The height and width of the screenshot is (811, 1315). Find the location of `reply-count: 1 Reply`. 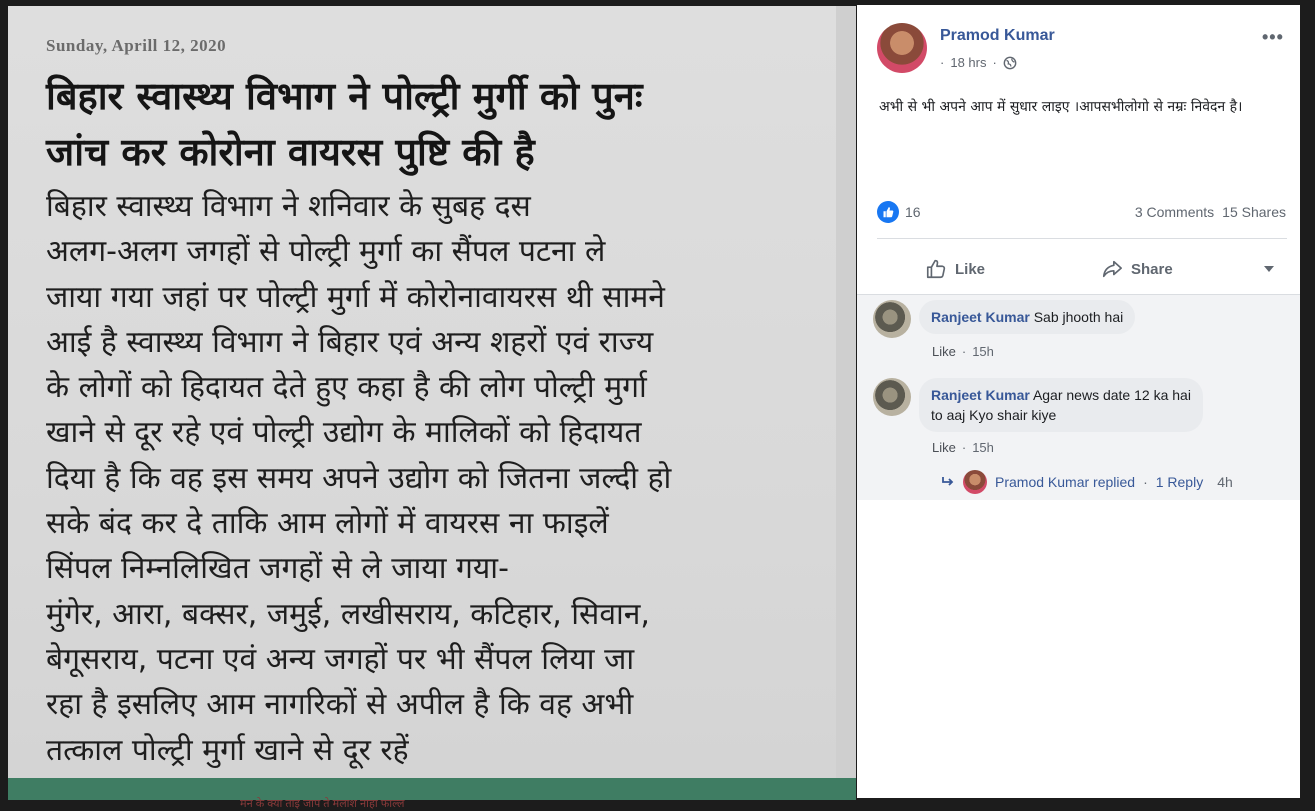

reply-count: 1 Reply is located at coordinates (1179, 482).